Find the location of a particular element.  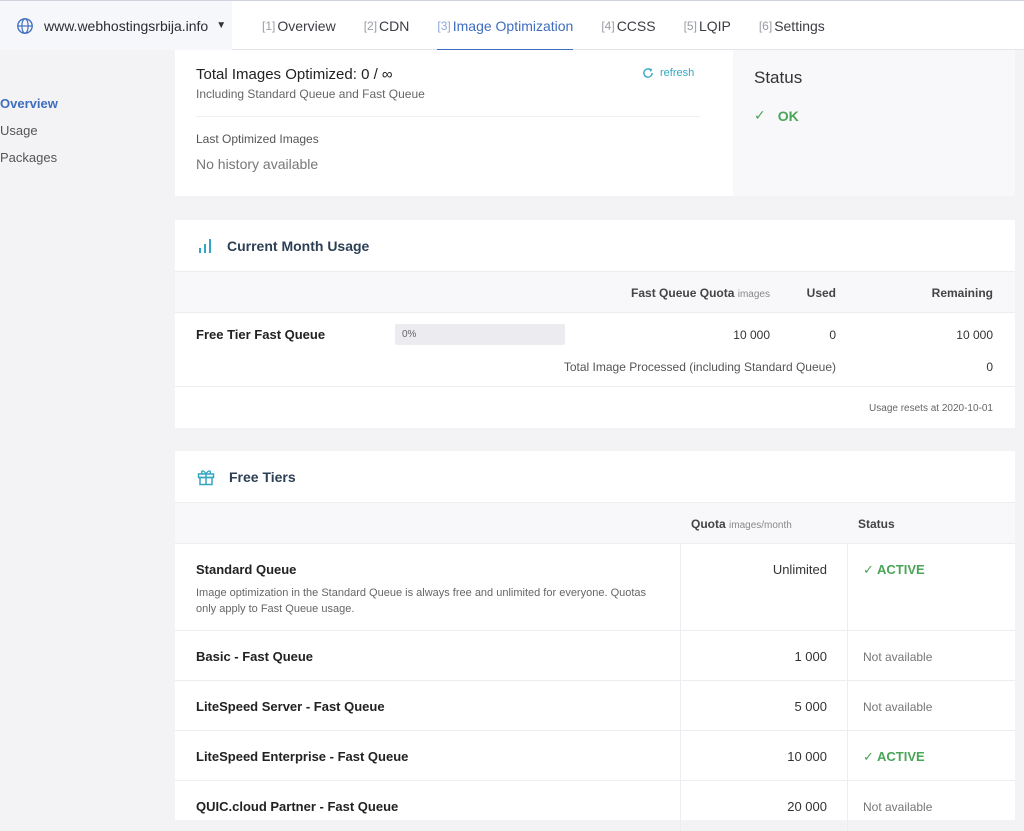

domain-name: www.webhostingsrbija.info is located at coordinates (126, 25).